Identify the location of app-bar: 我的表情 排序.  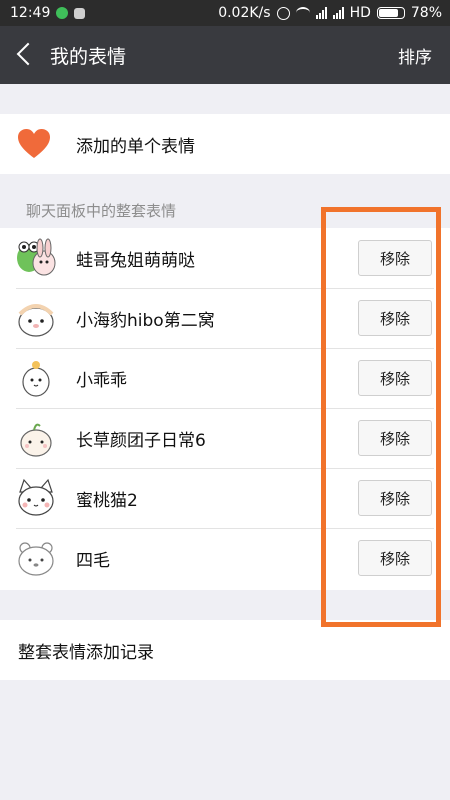
(225, 55).